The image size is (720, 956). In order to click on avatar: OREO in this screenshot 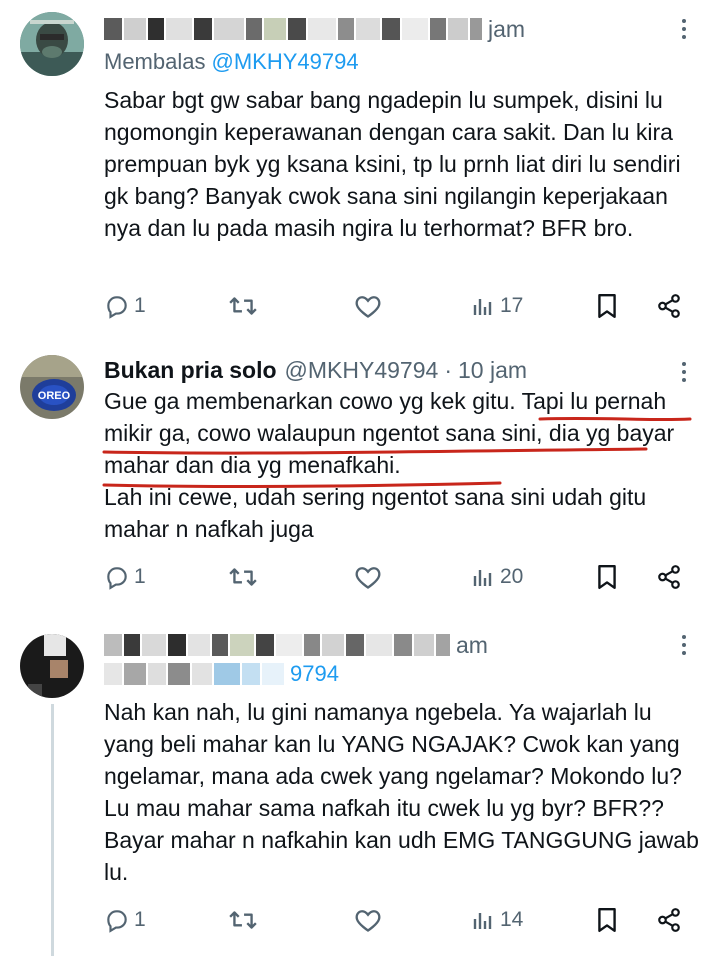, I will do `click(52, 387)`.